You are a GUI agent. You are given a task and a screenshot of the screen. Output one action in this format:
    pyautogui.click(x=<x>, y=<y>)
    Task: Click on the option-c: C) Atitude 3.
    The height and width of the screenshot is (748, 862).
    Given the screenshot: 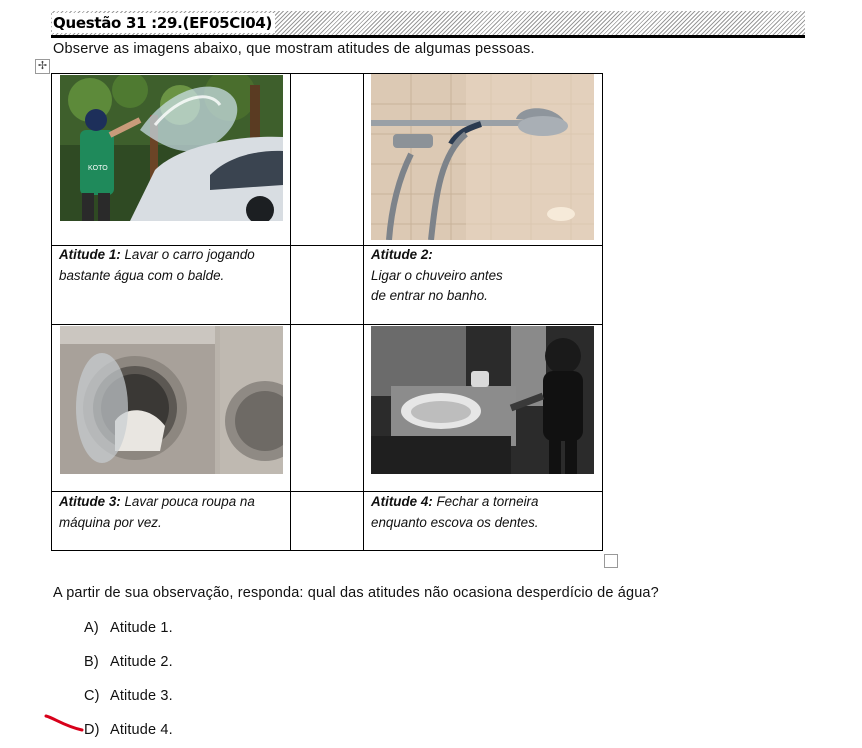 What is the action you would take?
    pyautogui.click(x=128, y=696)
    